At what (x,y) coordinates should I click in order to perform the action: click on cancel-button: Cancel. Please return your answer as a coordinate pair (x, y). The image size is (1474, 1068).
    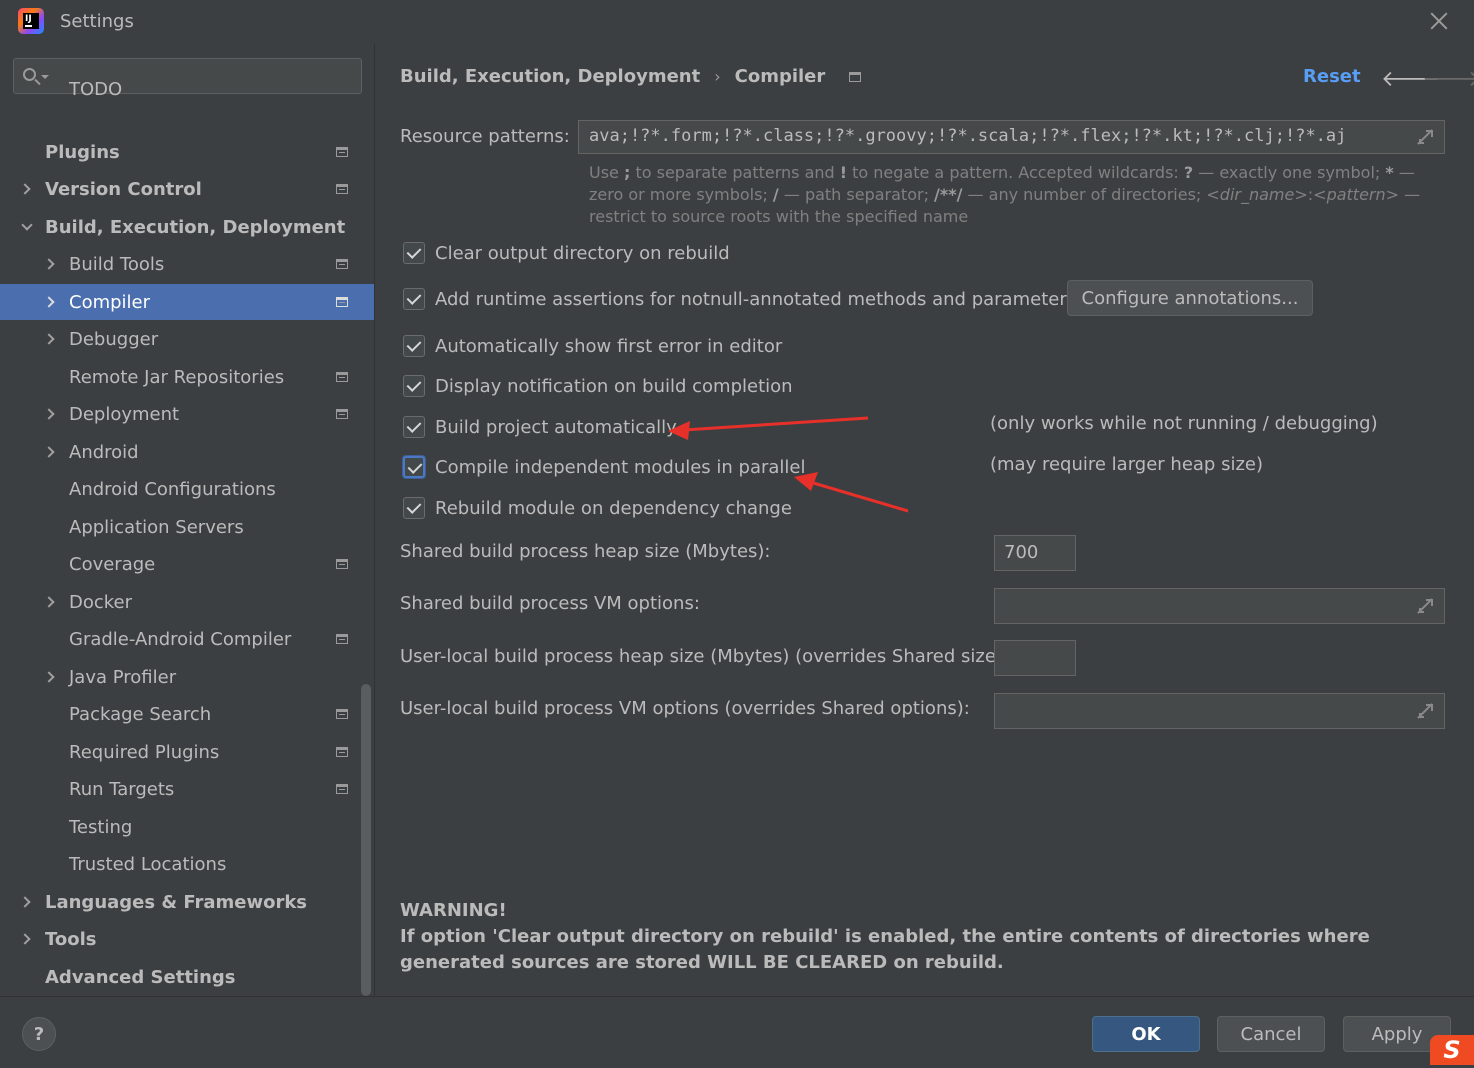
    Looking at the image, I should click on (1271, 1034).